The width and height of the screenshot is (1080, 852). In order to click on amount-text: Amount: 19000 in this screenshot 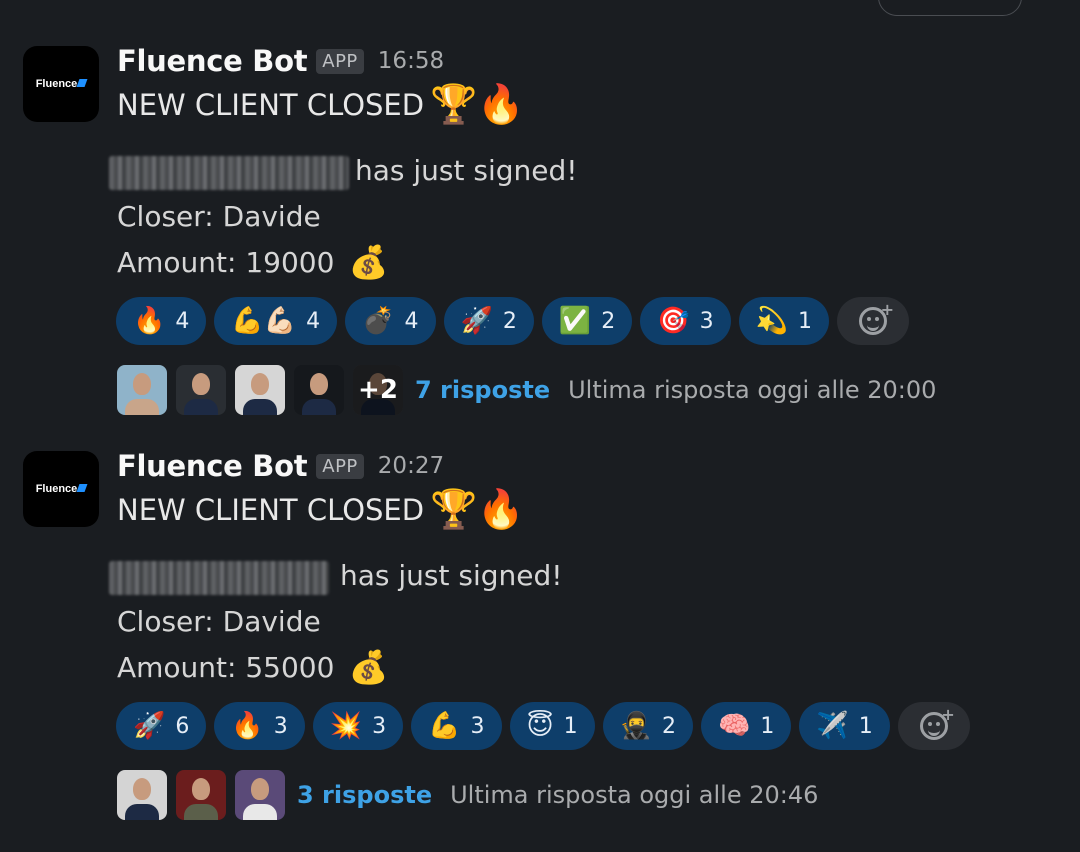, I will do `click(226, 262)`.